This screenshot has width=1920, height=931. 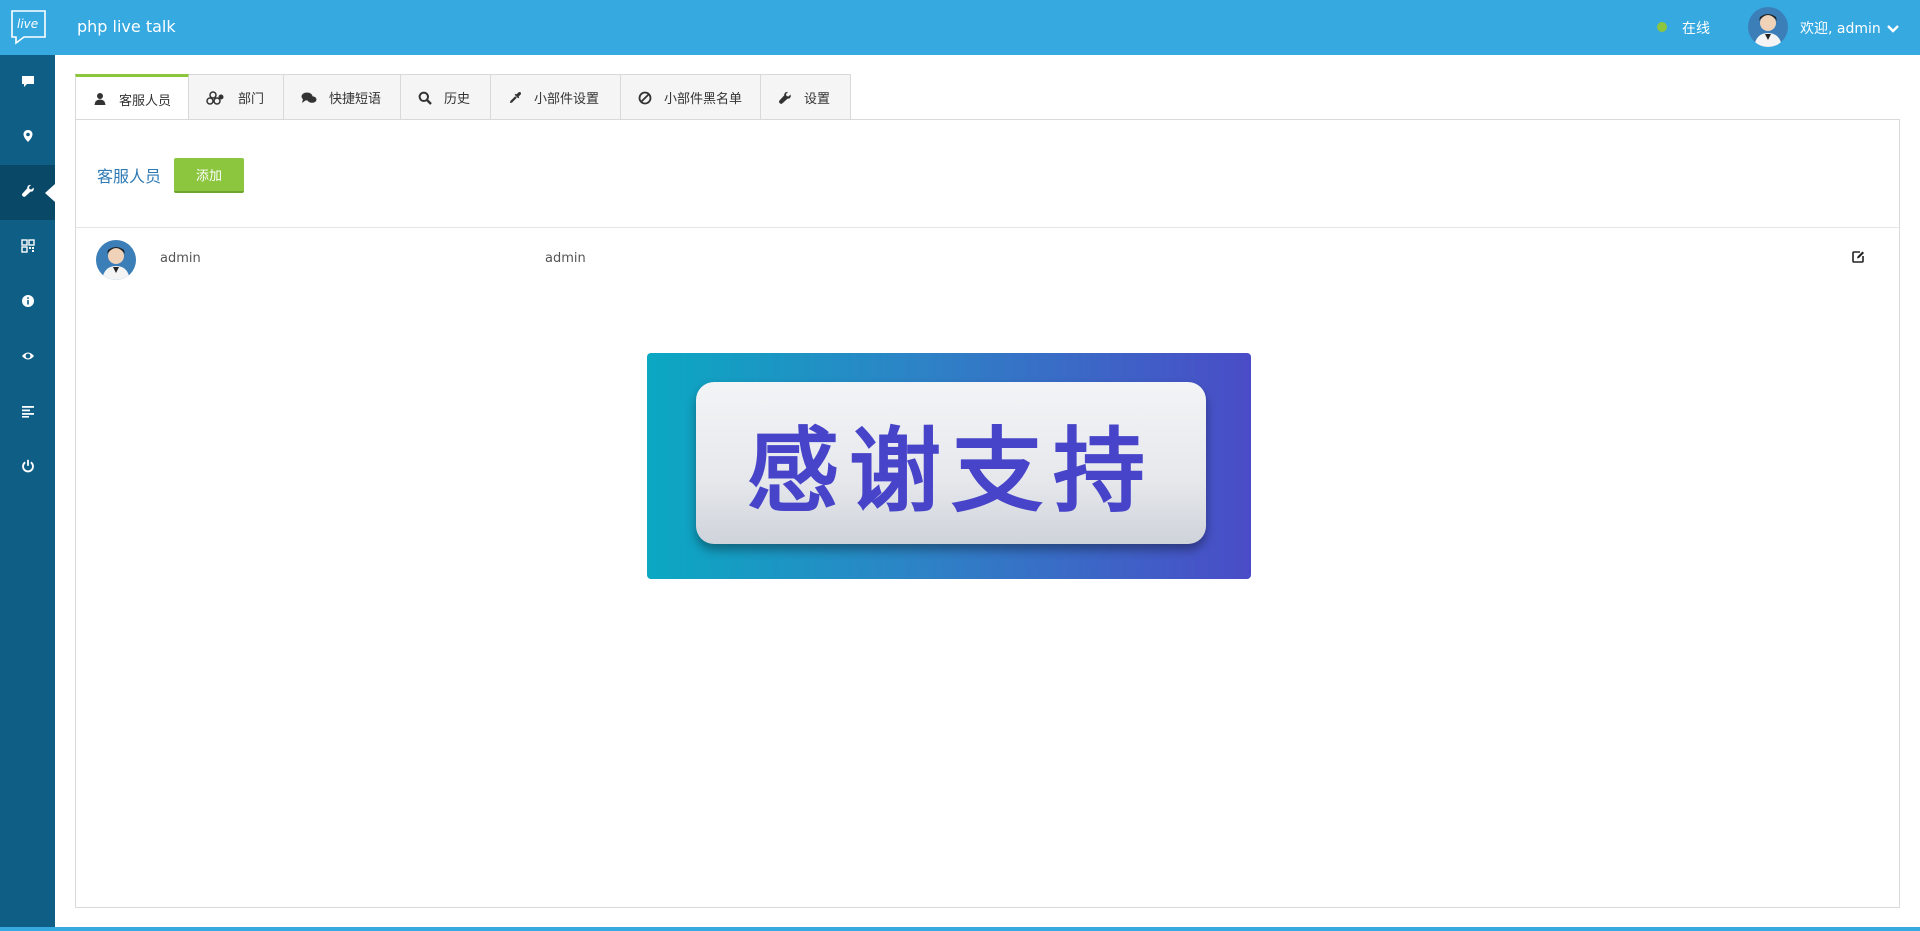 What do you see at coordinates (1696, 28) in the screenshot?
I see `online-status-text: 在线` at bounding box center [1696, 28].